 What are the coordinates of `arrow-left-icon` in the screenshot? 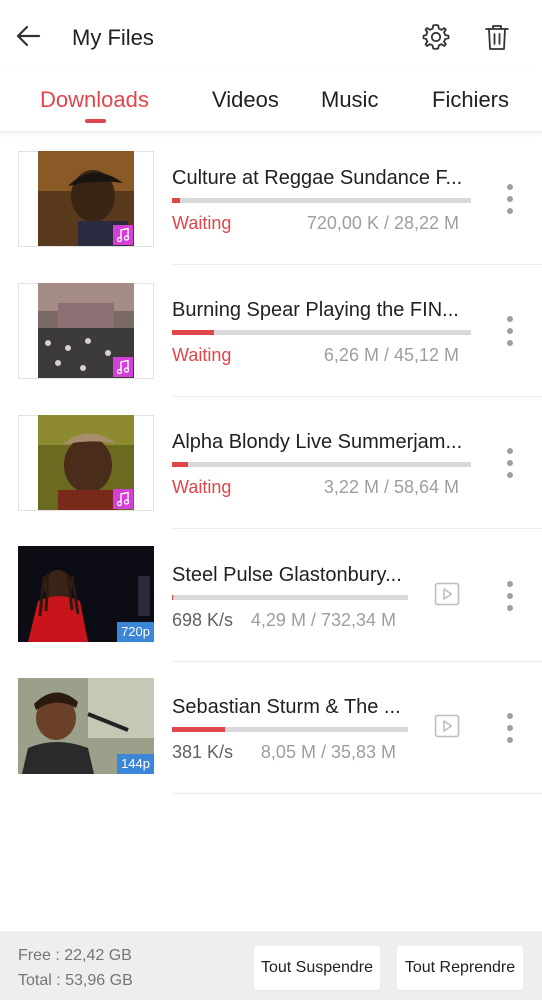 It's located at (28, 36).